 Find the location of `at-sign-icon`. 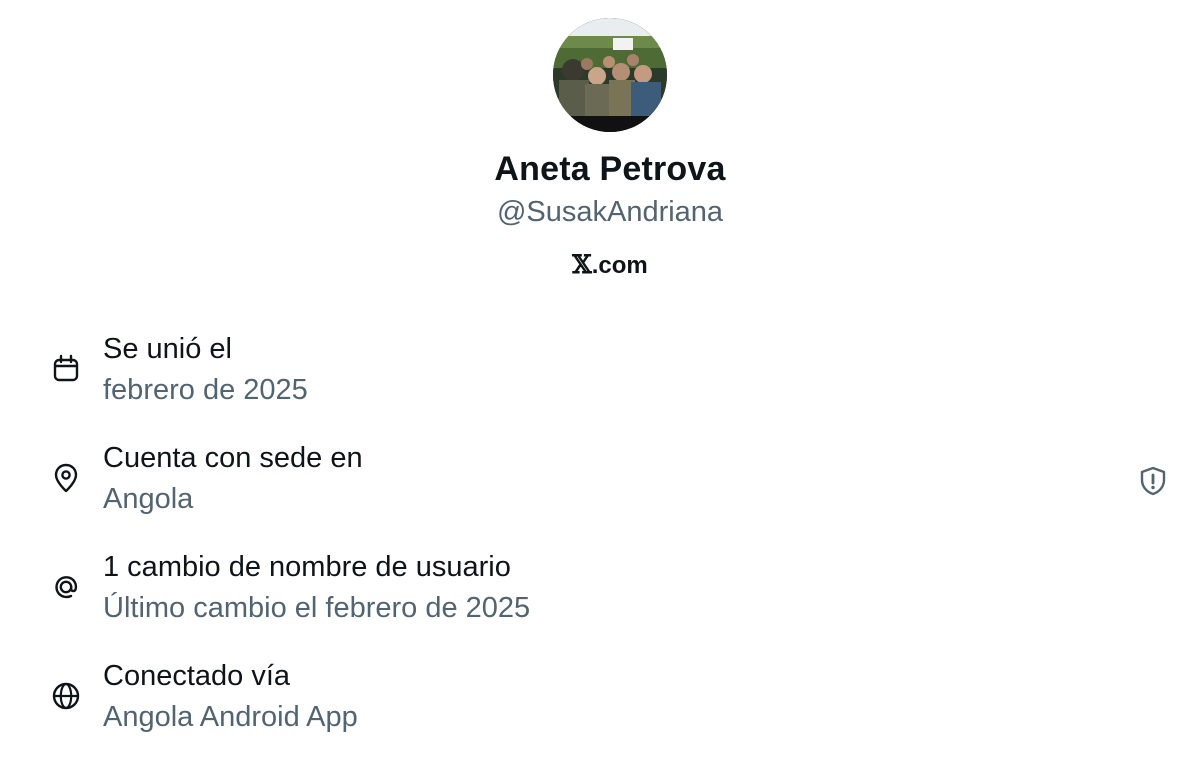

at-sign-icon is located at coordinates (66, 587).